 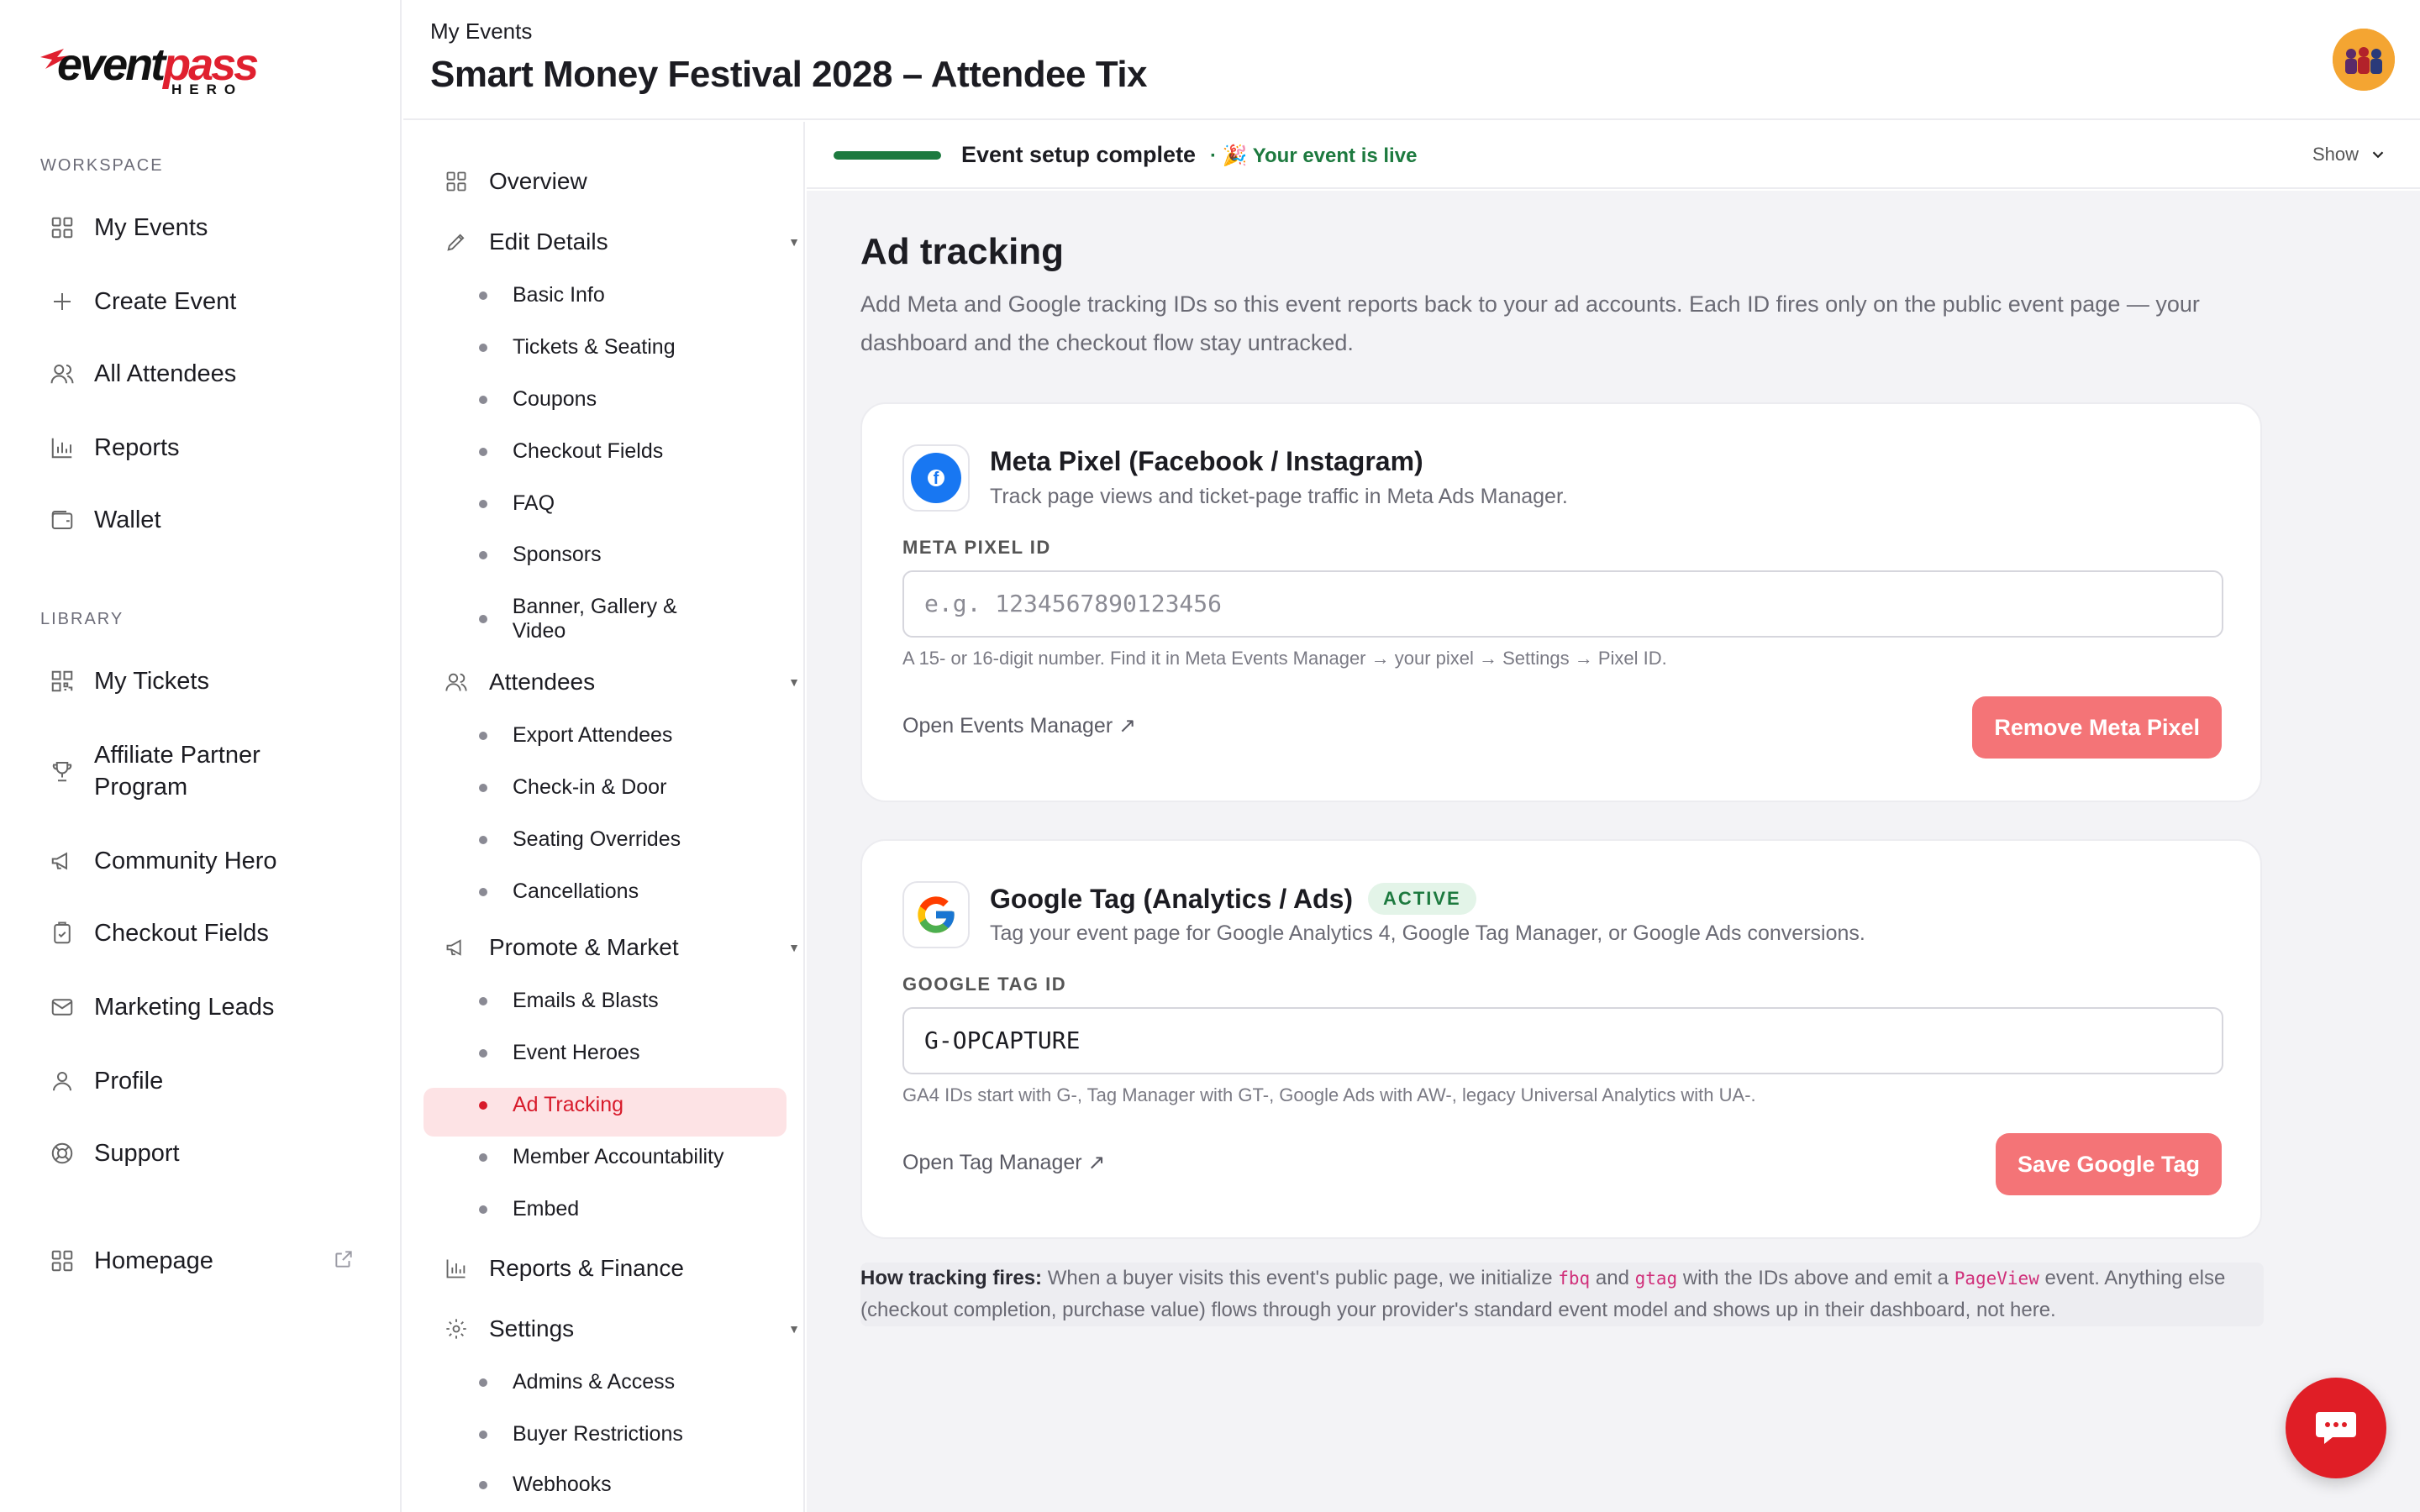 What do you see at coordinates (62, 448) in the screenshot?
I see `bar-chart-icon` at bounding box center [62, 448].